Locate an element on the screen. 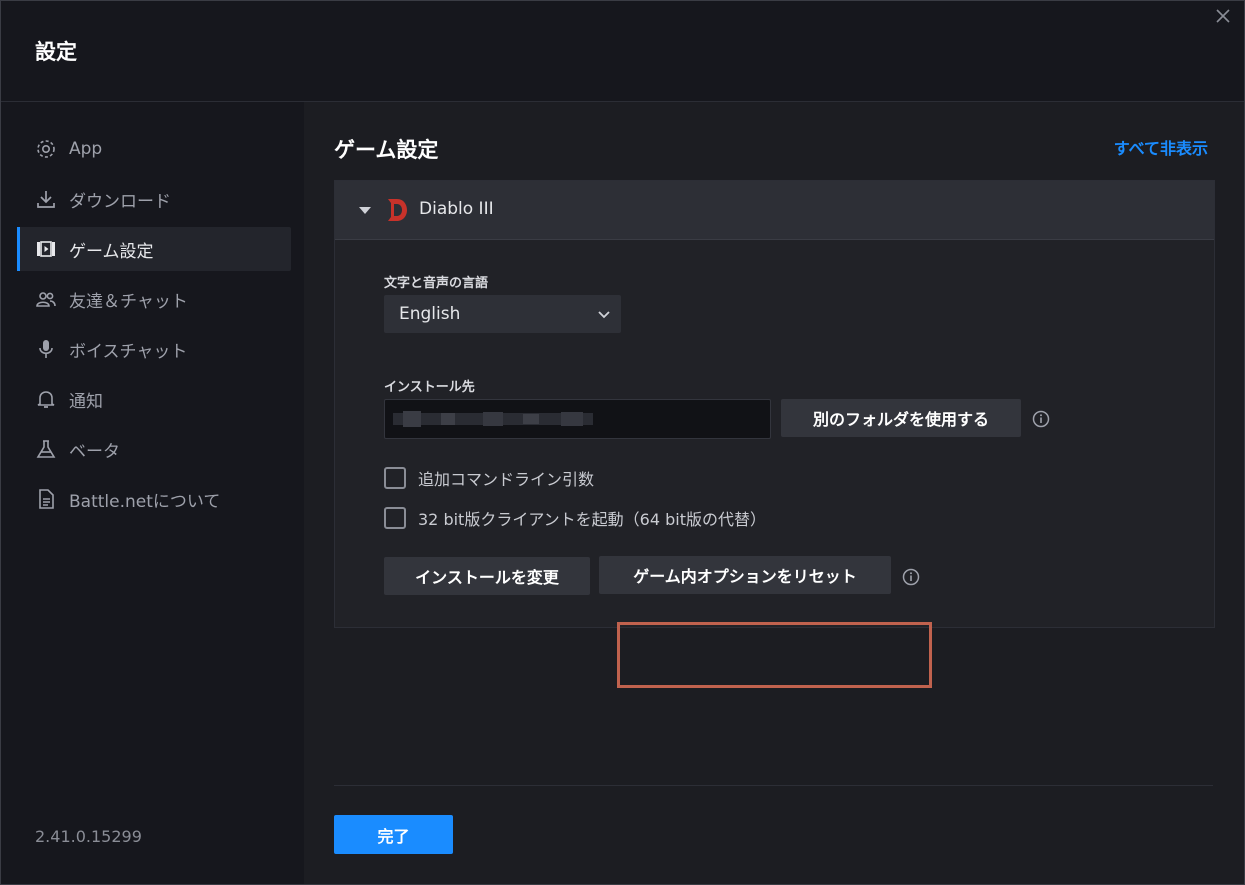 This screenshot has width=1245, height=885. close-icon is located at coordinates (1223, 16).